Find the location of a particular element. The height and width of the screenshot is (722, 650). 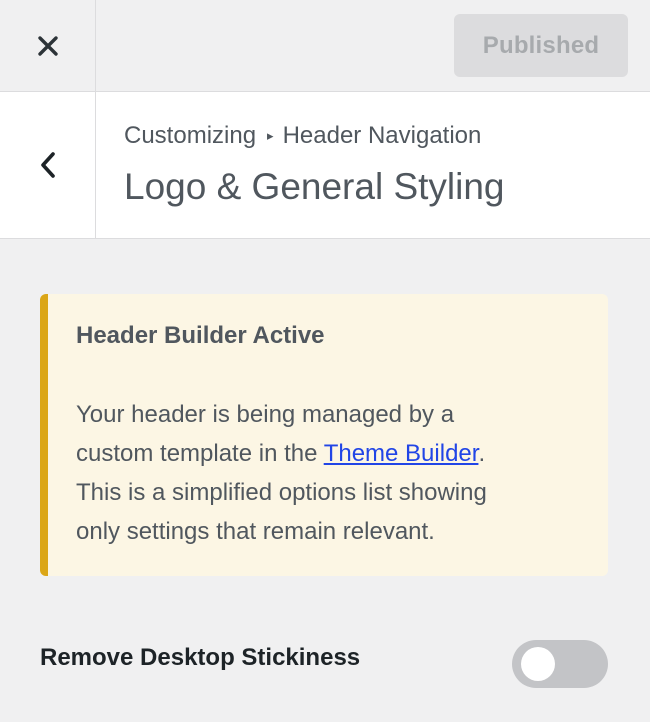

customizer-topbar: Published is located at coordinates (325, 46).